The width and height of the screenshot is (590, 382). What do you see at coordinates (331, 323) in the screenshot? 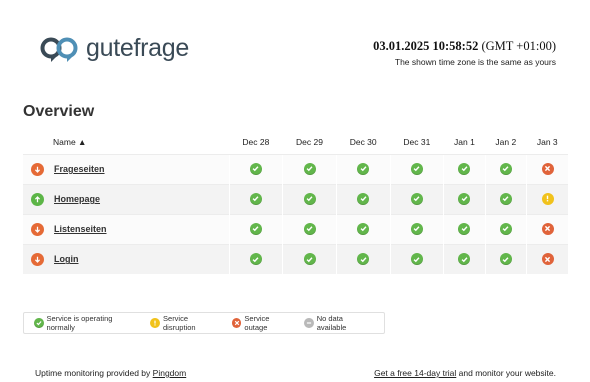
I see `legend-label-nodata: No data available` at bounding box center [331, 323].